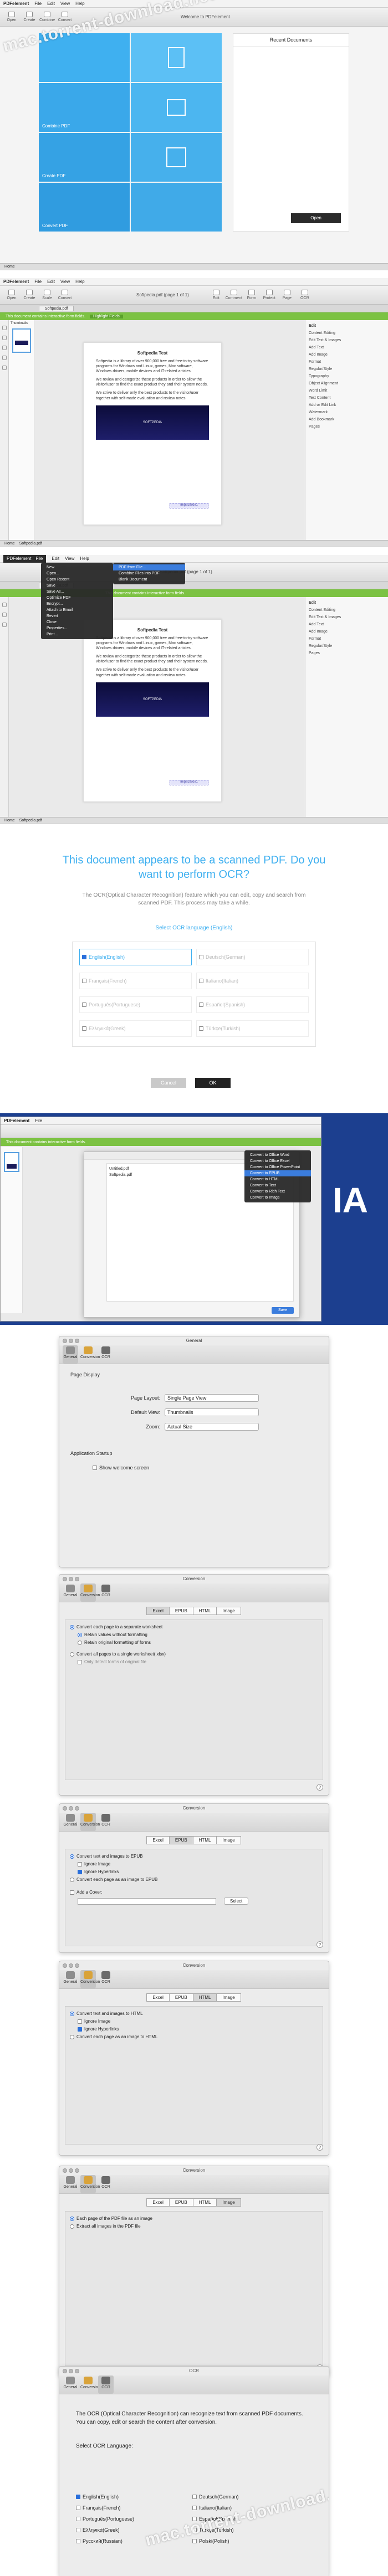 Image resolution: width=388 pixels, height=2576 pixels. Describe the element at coordinates (4, 605) in the screenshot. I see `thumbnail-icon` at that location.